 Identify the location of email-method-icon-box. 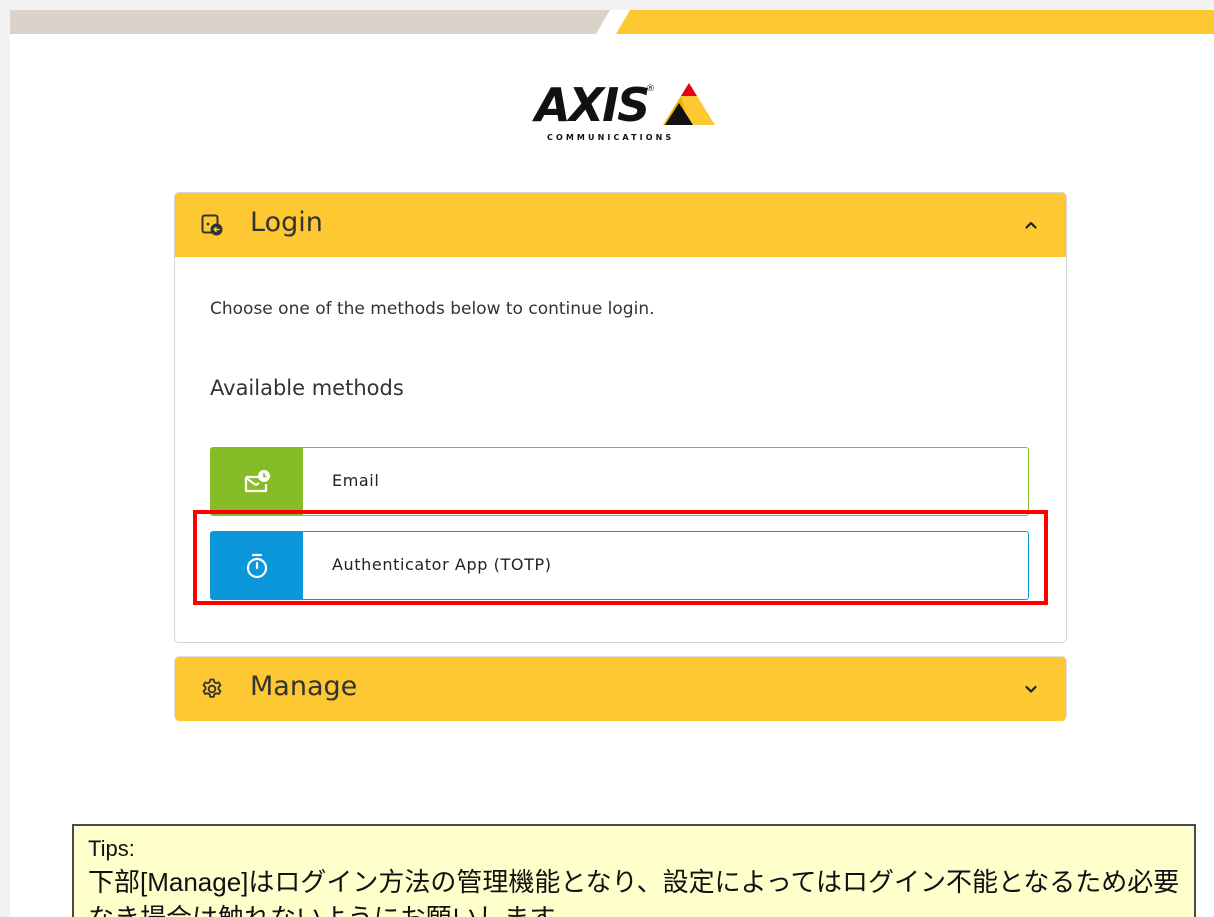
(257, 481).